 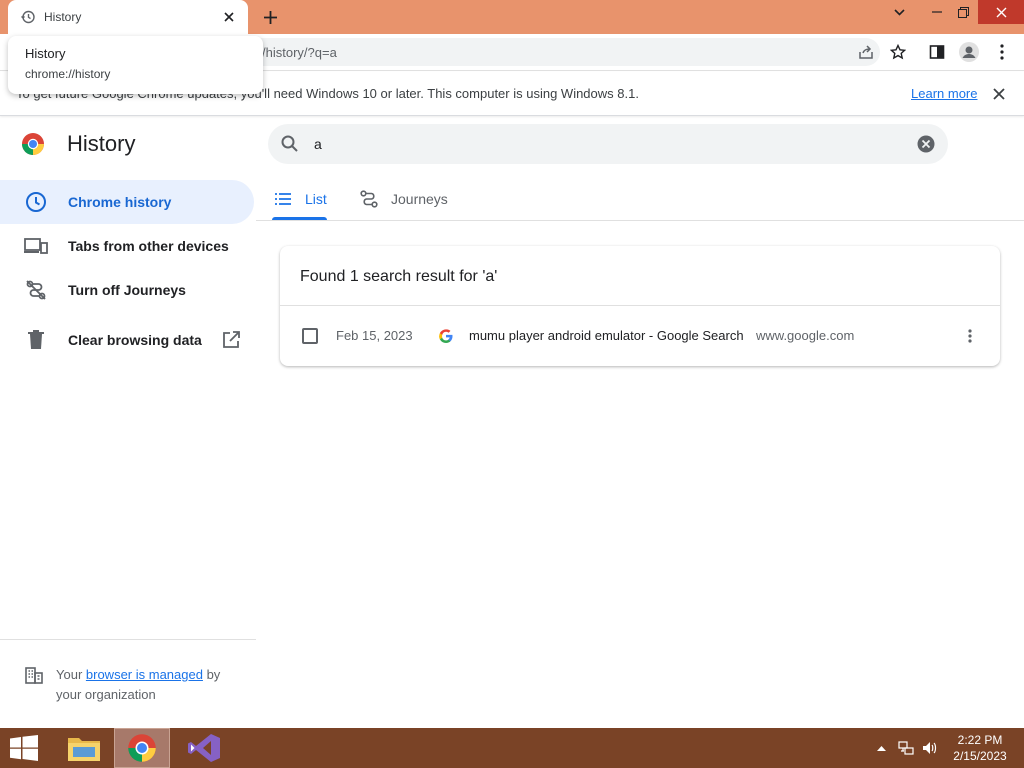 I want to click on view-tabs: List Journeys, so click(x=640, y=199).